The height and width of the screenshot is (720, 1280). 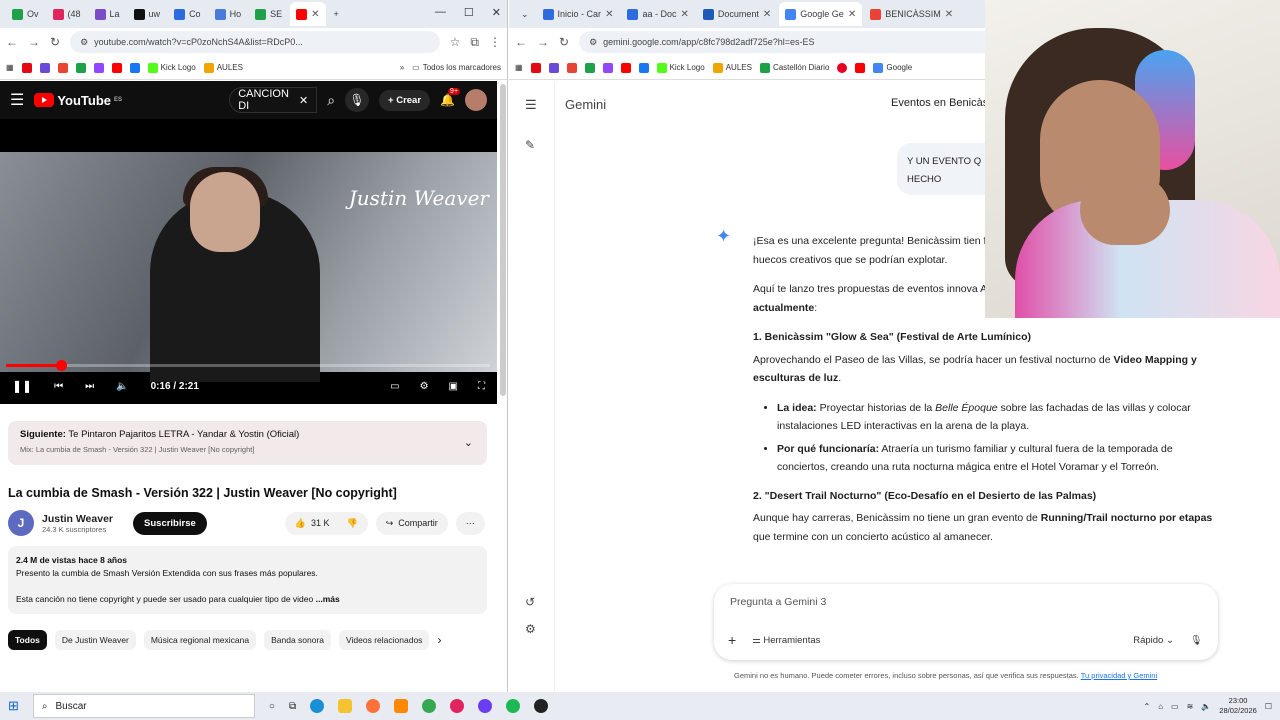 I want to click on like-button: 👍 31 K 👎, so click(x=326, y=523).